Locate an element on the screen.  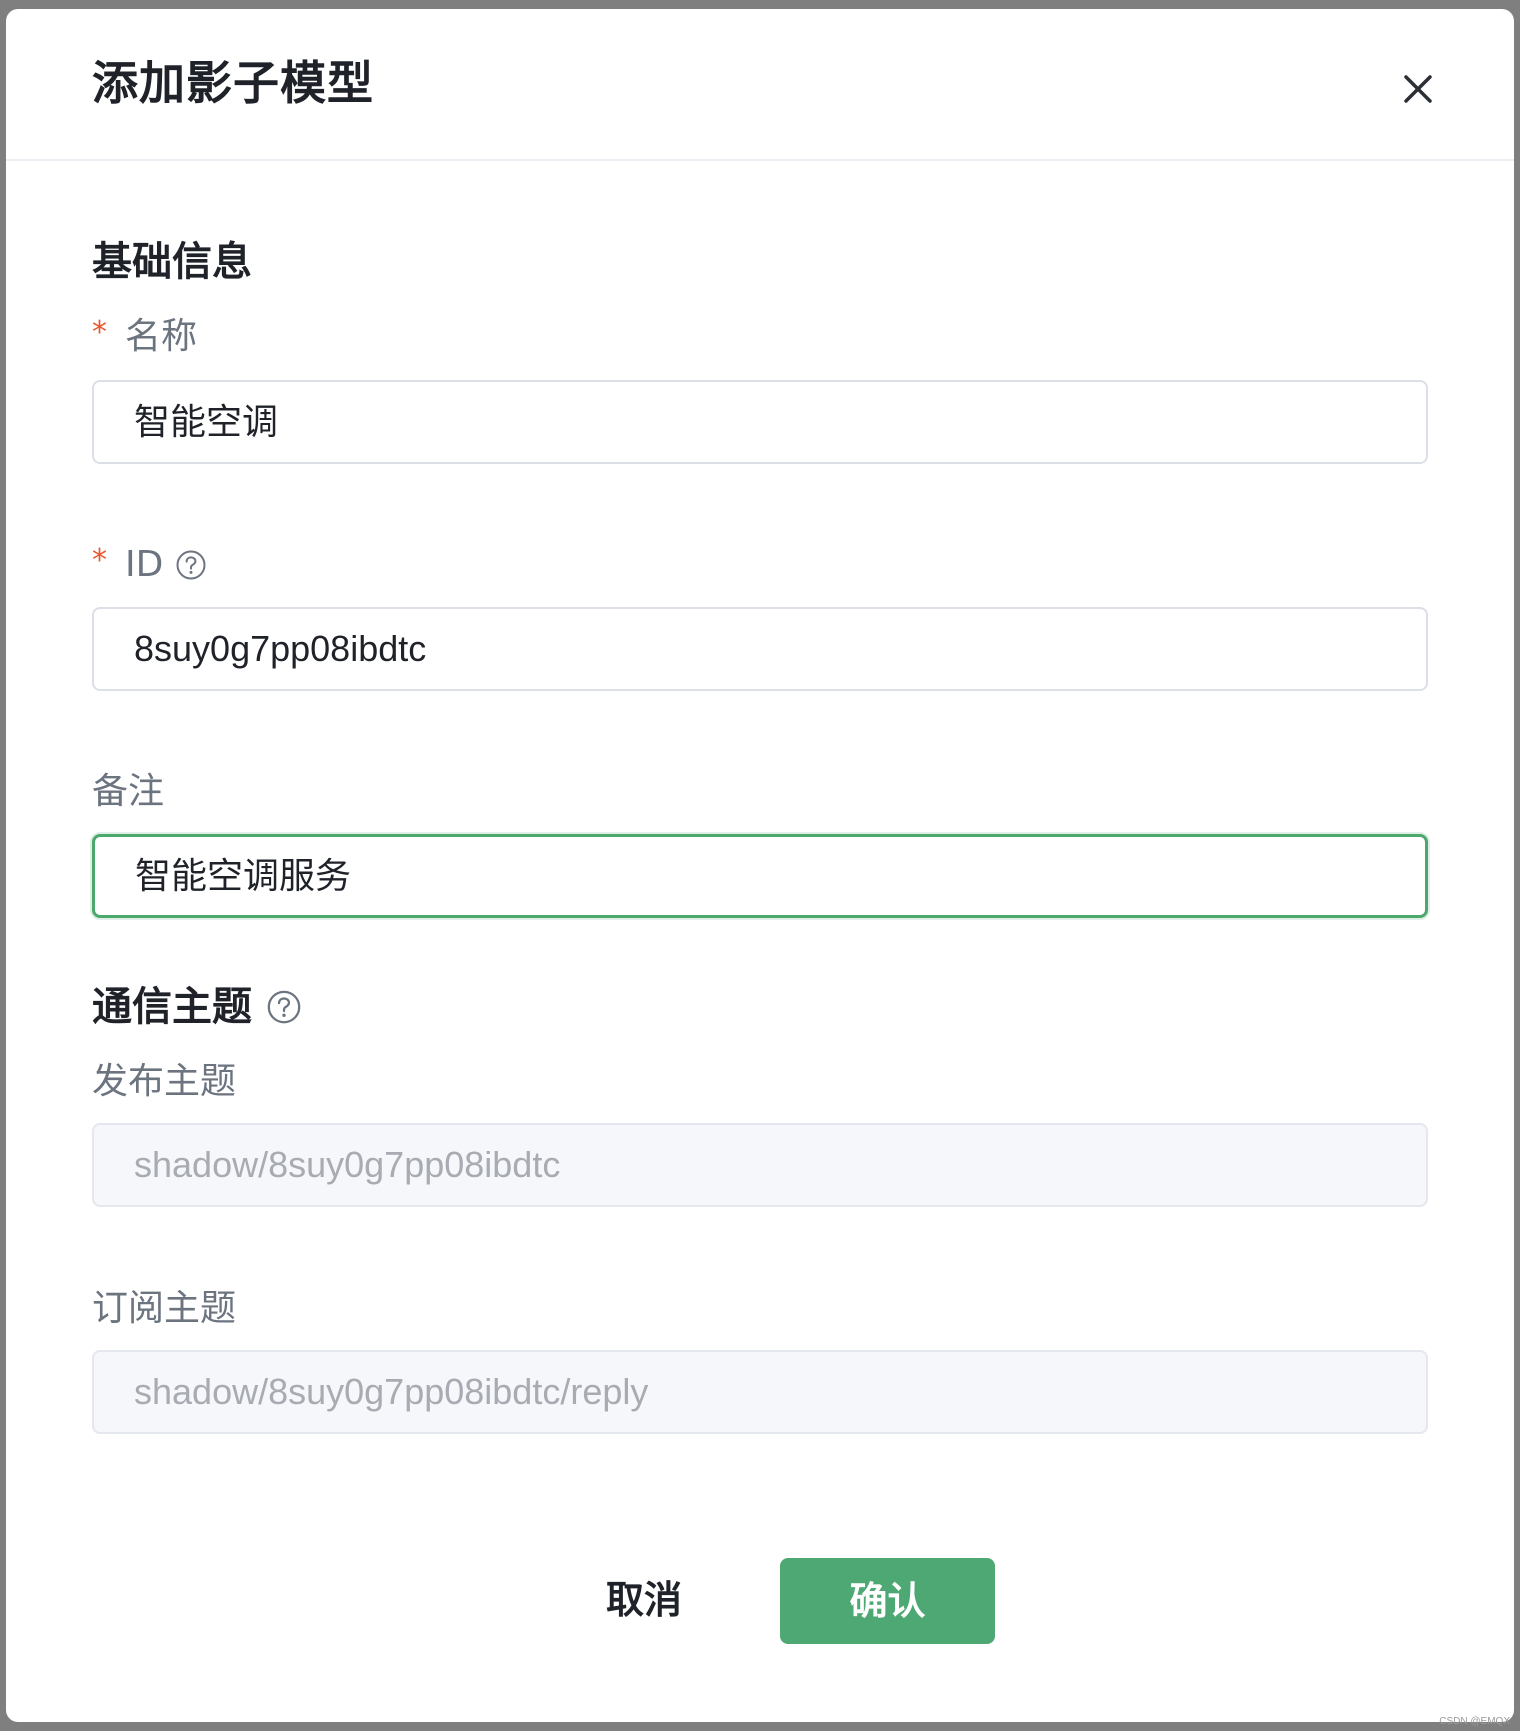
watermark: CSDN @EMQX is located at coordinates (1474, 1721).